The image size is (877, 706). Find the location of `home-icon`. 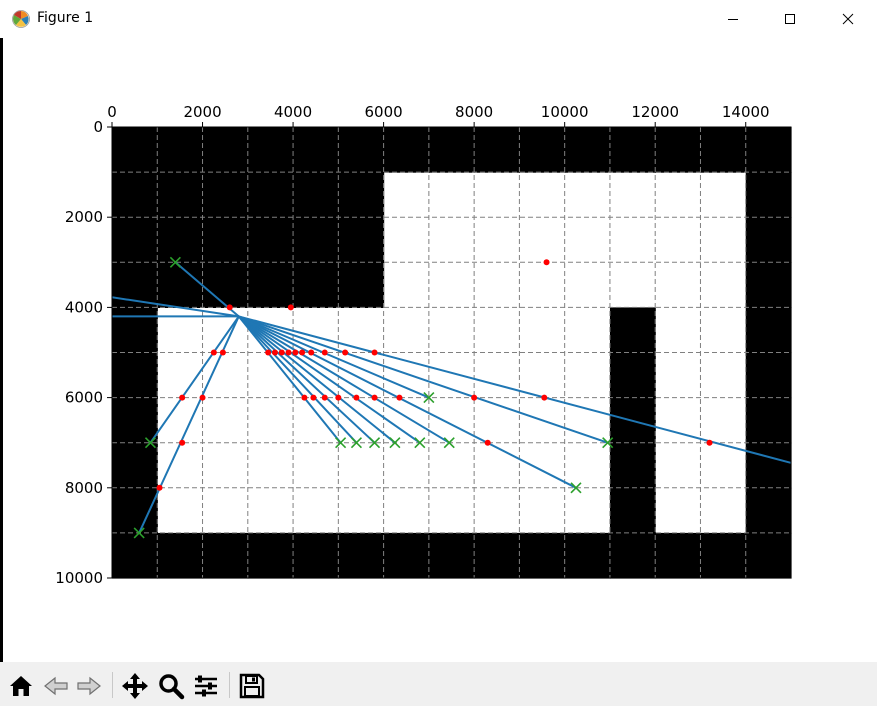

home-icon is located at coordinates (21, 686).